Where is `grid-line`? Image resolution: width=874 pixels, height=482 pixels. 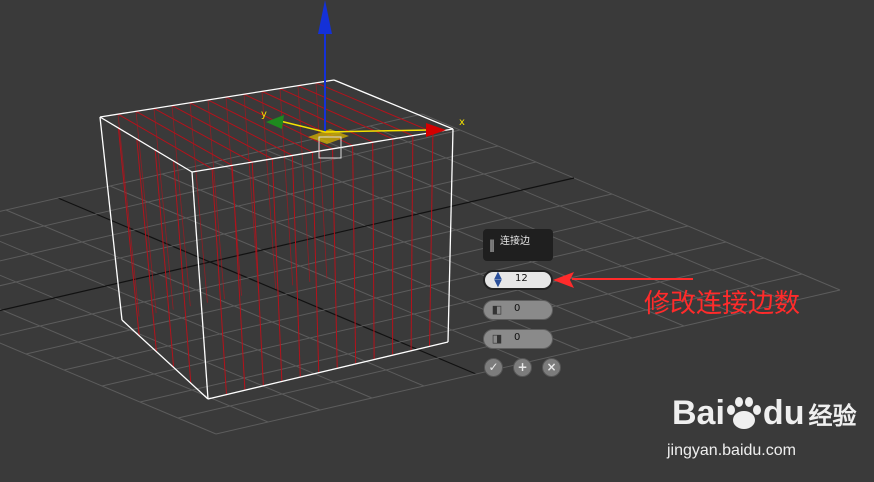 grid-line is located at coordinates (134, 365).